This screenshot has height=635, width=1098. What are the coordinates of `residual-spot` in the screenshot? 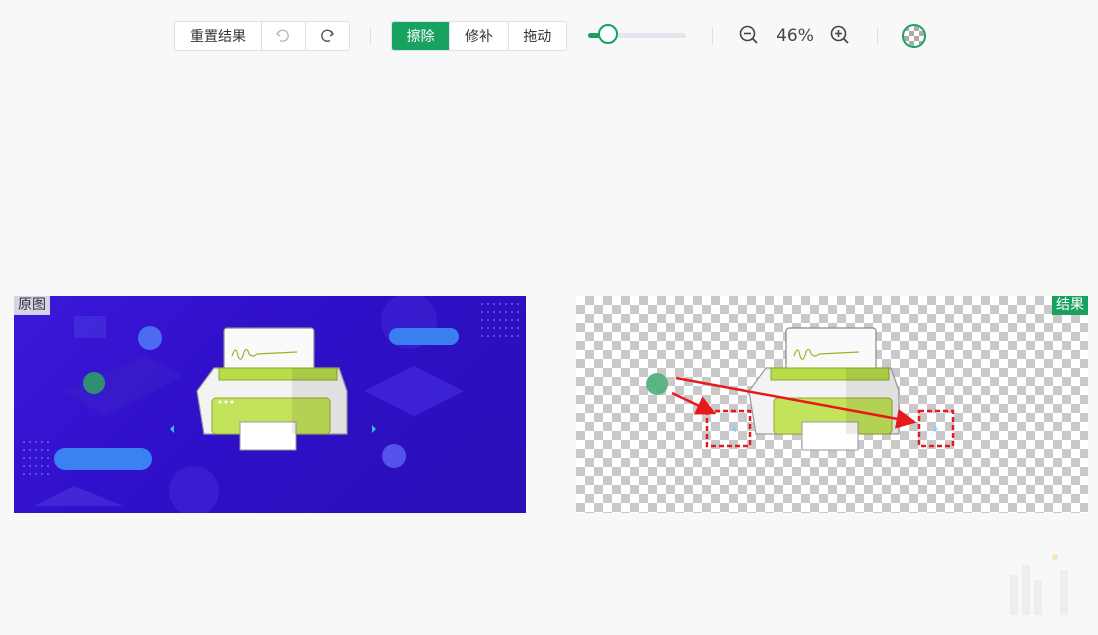 It's located at (657, 384).